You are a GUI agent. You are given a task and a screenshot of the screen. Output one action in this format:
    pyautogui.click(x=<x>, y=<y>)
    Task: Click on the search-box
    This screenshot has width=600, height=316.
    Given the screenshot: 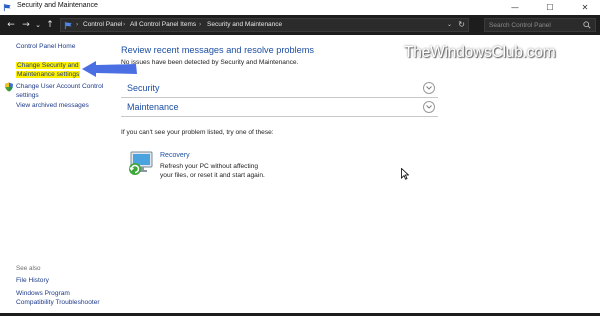 What is the action you would take?
    pyautogui.click(x=540, y=25)
    